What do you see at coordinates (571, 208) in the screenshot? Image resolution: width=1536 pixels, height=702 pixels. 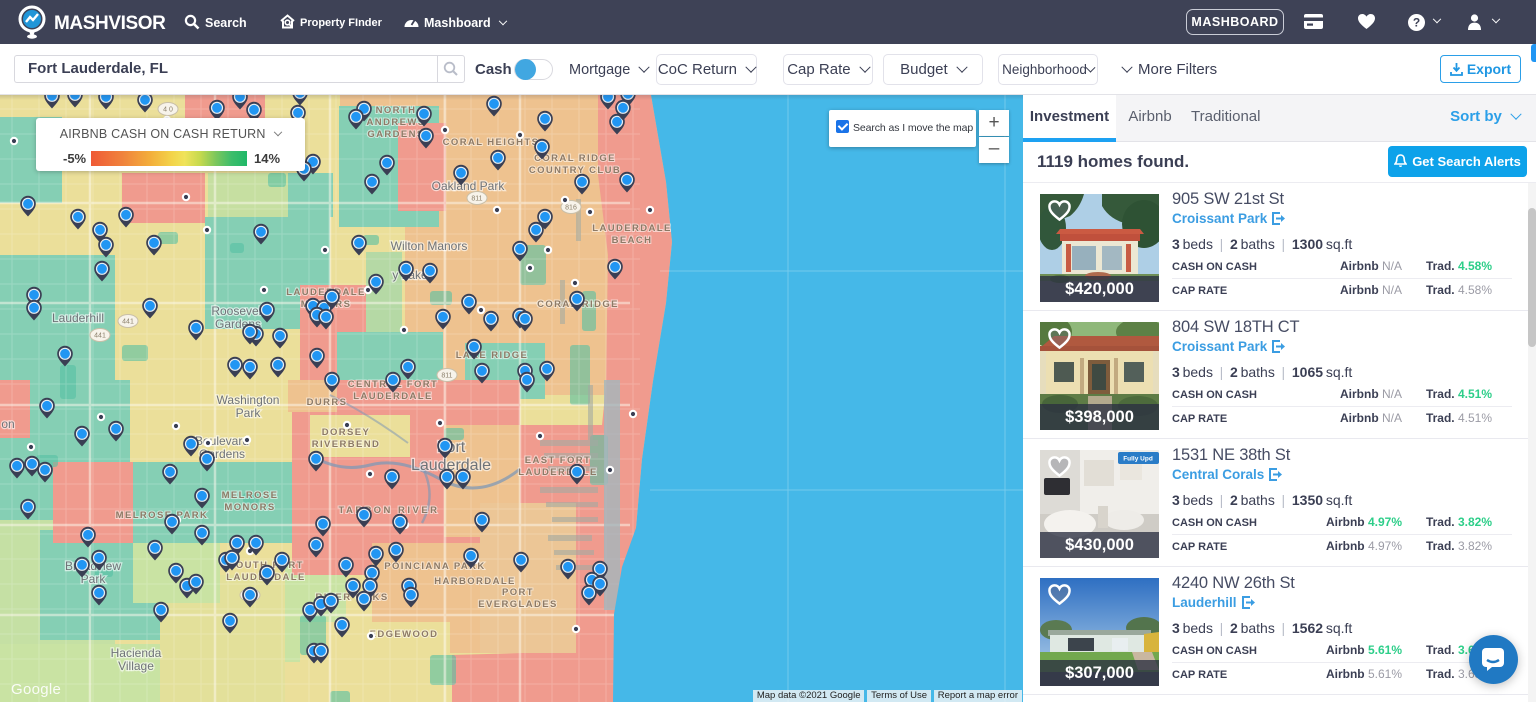 I see `svg-text: 816` at bounding box center [571, 208].